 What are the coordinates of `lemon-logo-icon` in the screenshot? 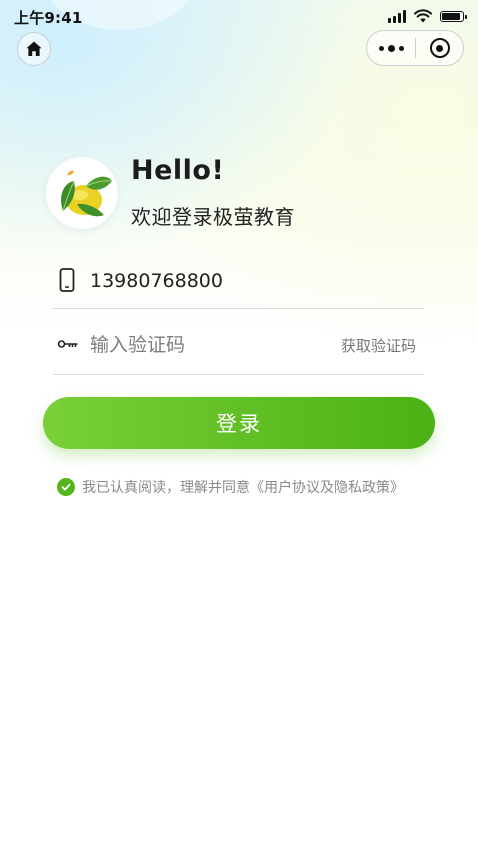 It's located at (87, 193).